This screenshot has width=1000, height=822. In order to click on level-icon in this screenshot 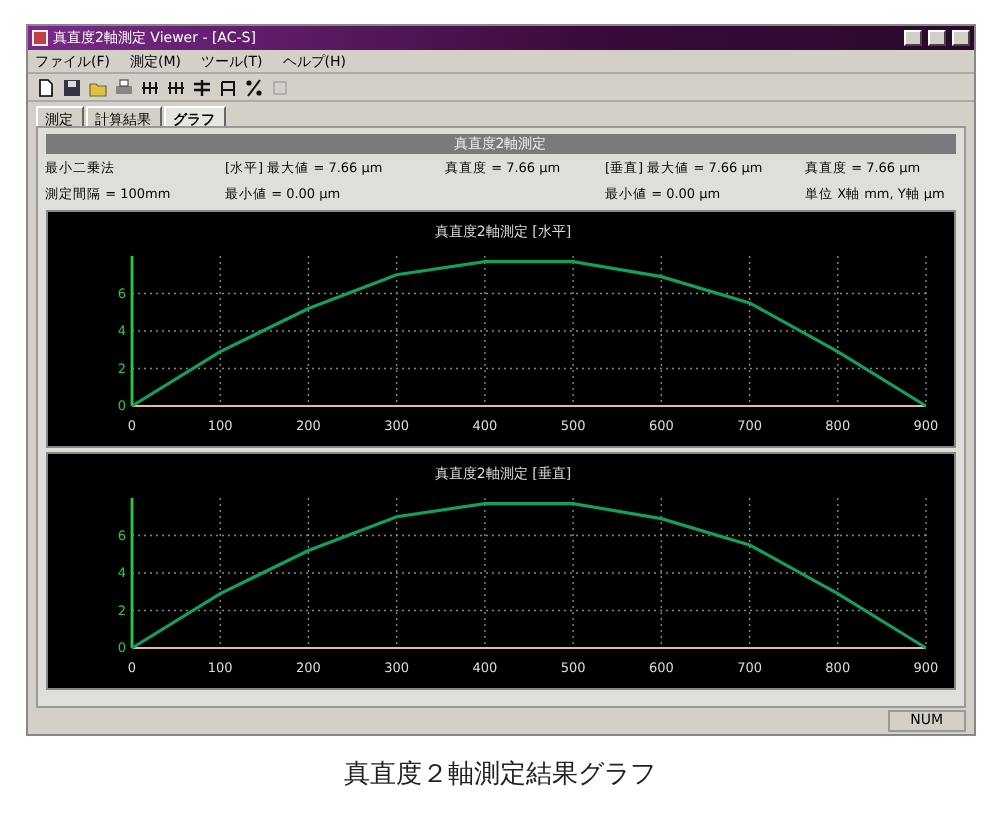, I will do `click(201, 87)`.